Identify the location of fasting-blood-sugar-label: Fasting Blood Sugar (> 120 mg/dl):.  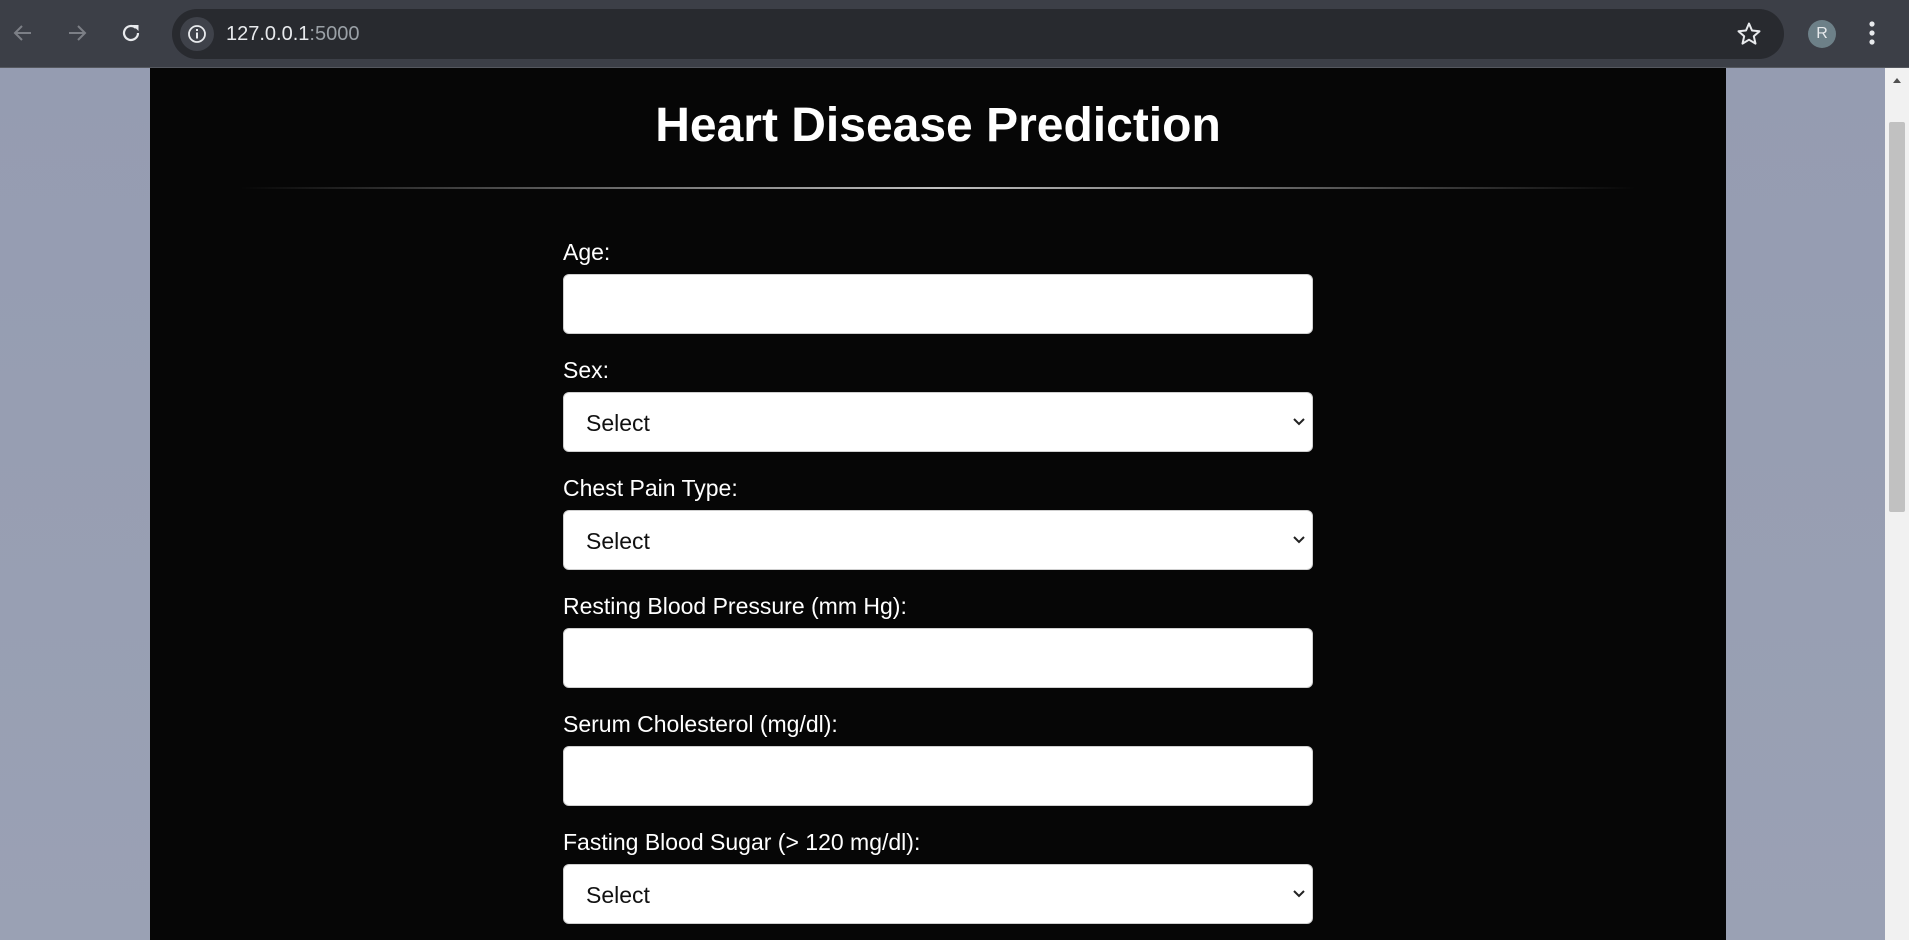
(742, 842).